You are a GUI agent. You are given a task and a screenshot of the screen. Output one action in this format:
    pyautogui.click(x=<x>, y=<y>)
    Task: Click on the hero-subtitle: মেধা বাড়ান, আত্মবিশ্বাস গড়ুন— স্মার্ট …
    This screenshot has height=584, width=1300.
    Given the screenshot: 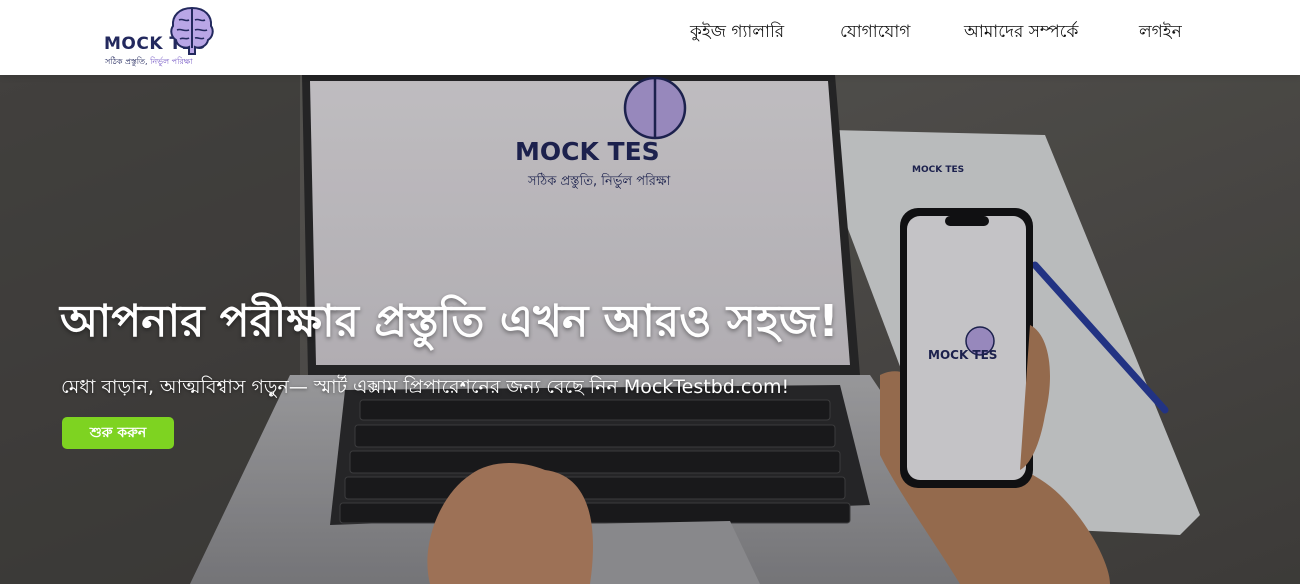 What is the action you would take?
    pyautogui.click(x=425, y=387)
    